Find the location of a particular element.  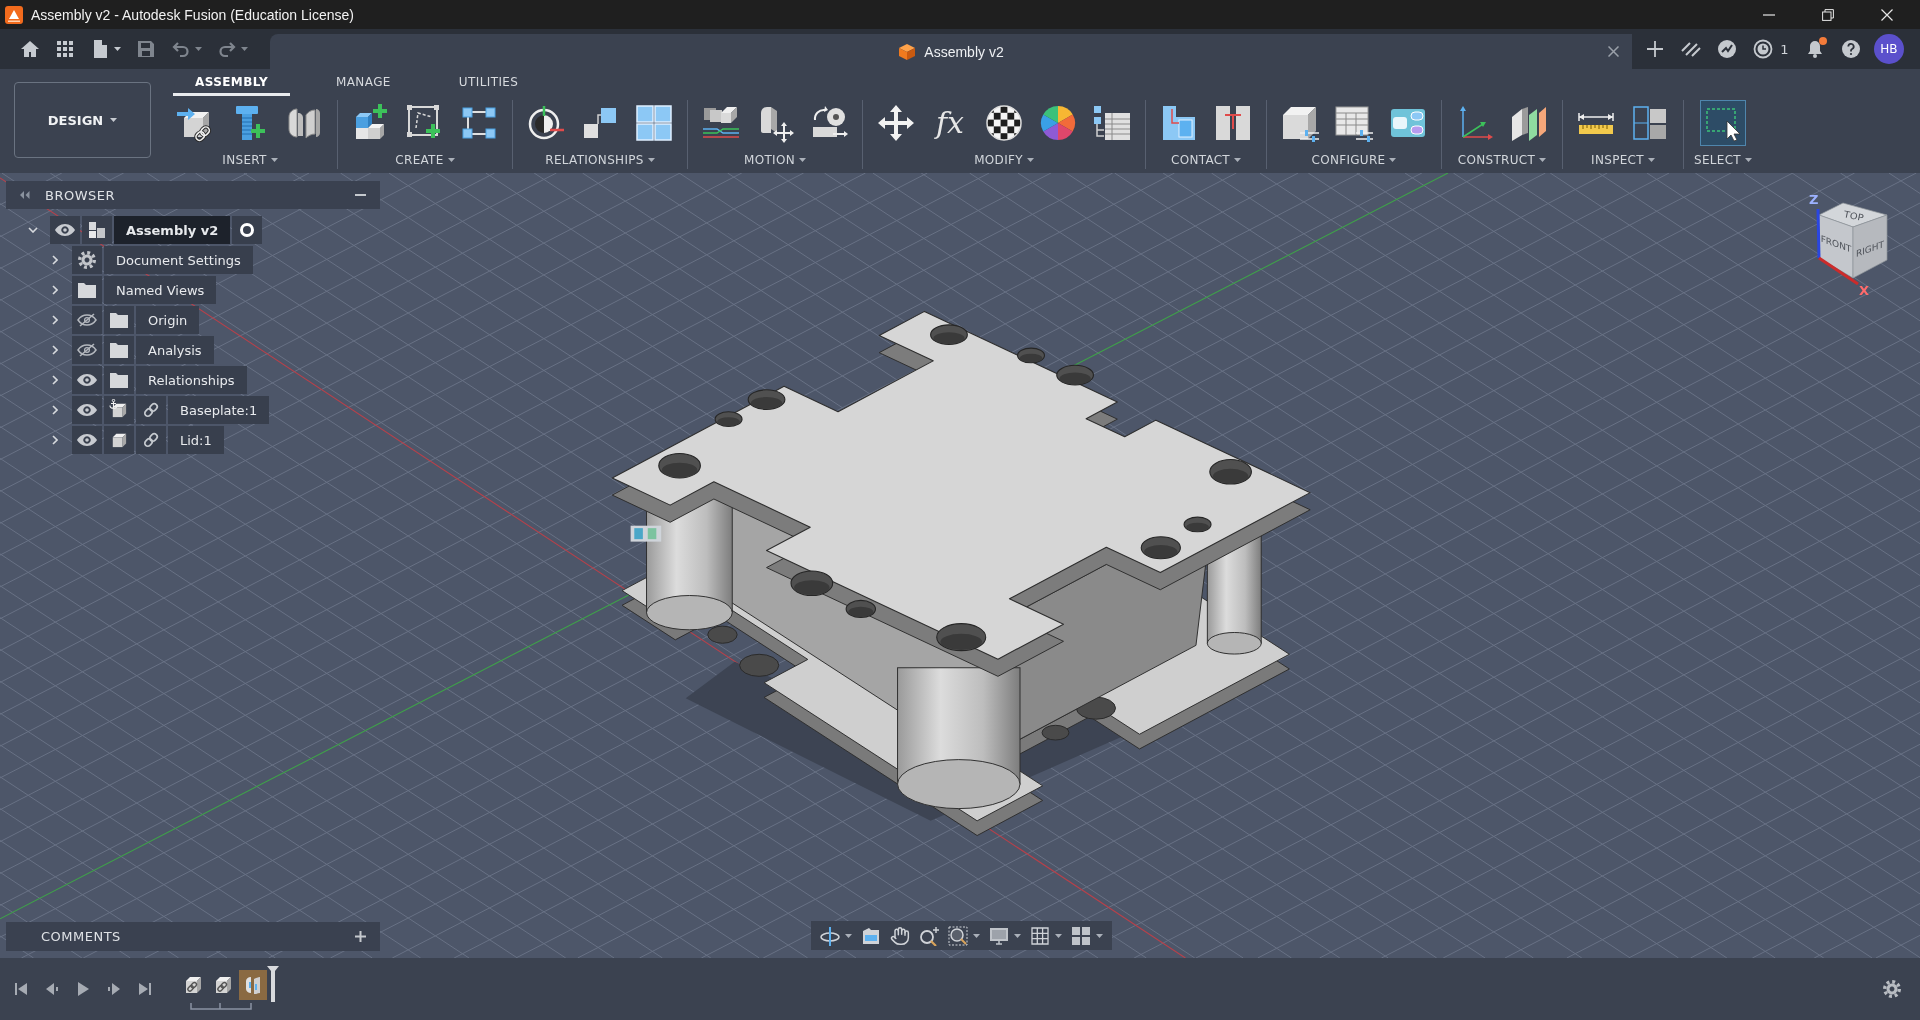

tree-item: Assembly v2 is located at coordinates (172, 230).